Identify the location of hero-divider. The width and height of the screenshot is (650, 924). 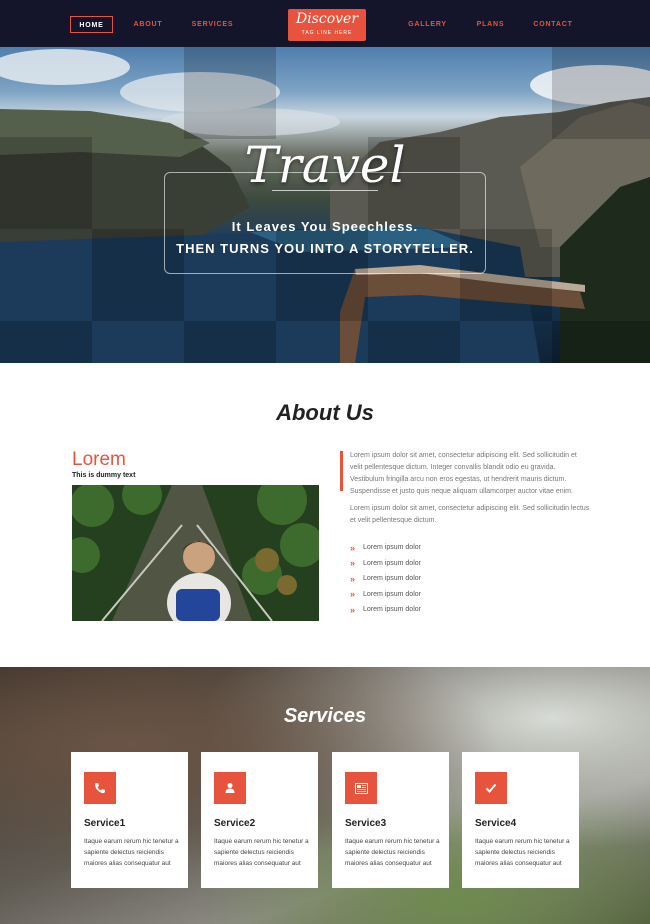
(325, 190).